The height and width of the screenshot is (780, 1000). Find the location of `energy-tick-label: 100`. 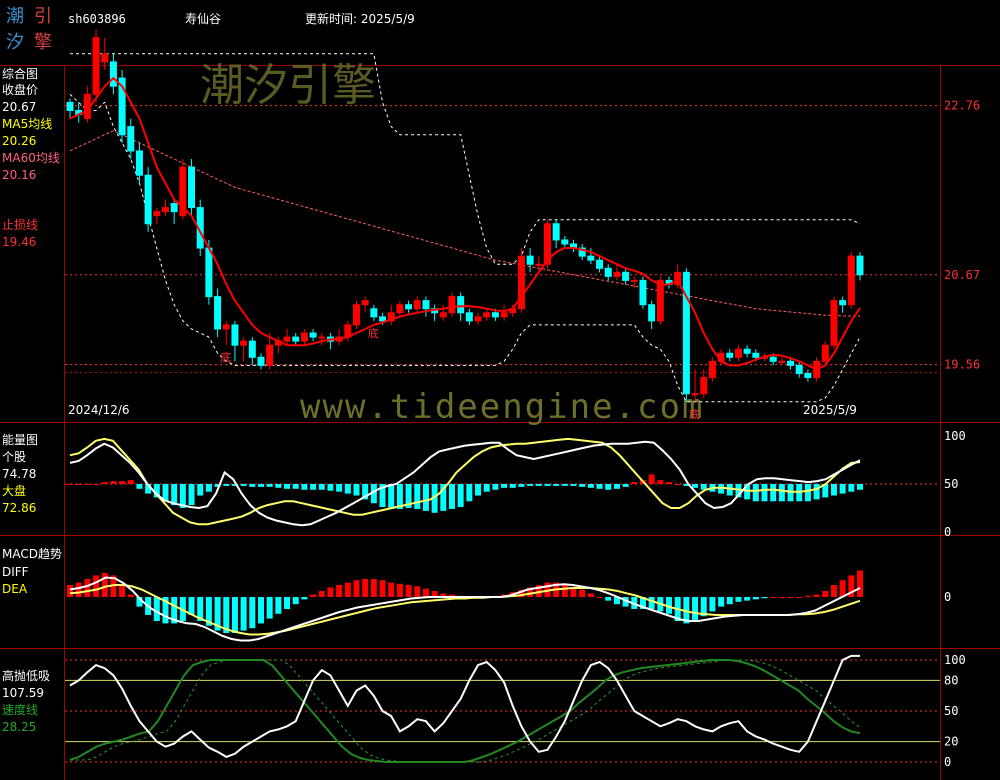

energy-tick-label: 100 is located at coordinates (955, 436).